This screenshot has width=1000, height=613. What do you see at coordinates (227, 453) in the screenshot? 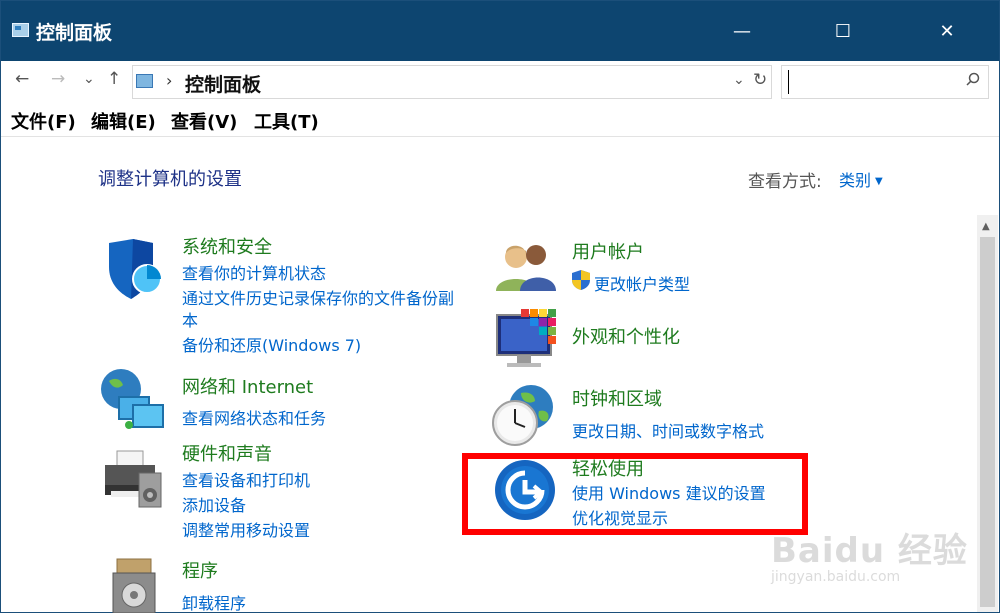
I see `category-hardware-sound: 硬件和声音` at bounding box center [227, 453].